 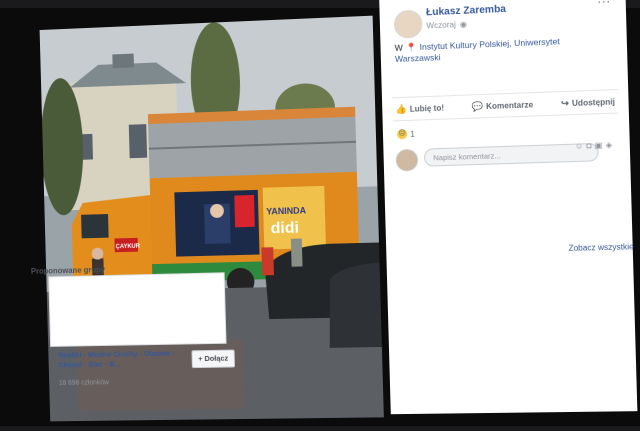 I want to click on comment-composer: Napisz komentarz... ☺◘▣◈, so click(x=508, y=156).